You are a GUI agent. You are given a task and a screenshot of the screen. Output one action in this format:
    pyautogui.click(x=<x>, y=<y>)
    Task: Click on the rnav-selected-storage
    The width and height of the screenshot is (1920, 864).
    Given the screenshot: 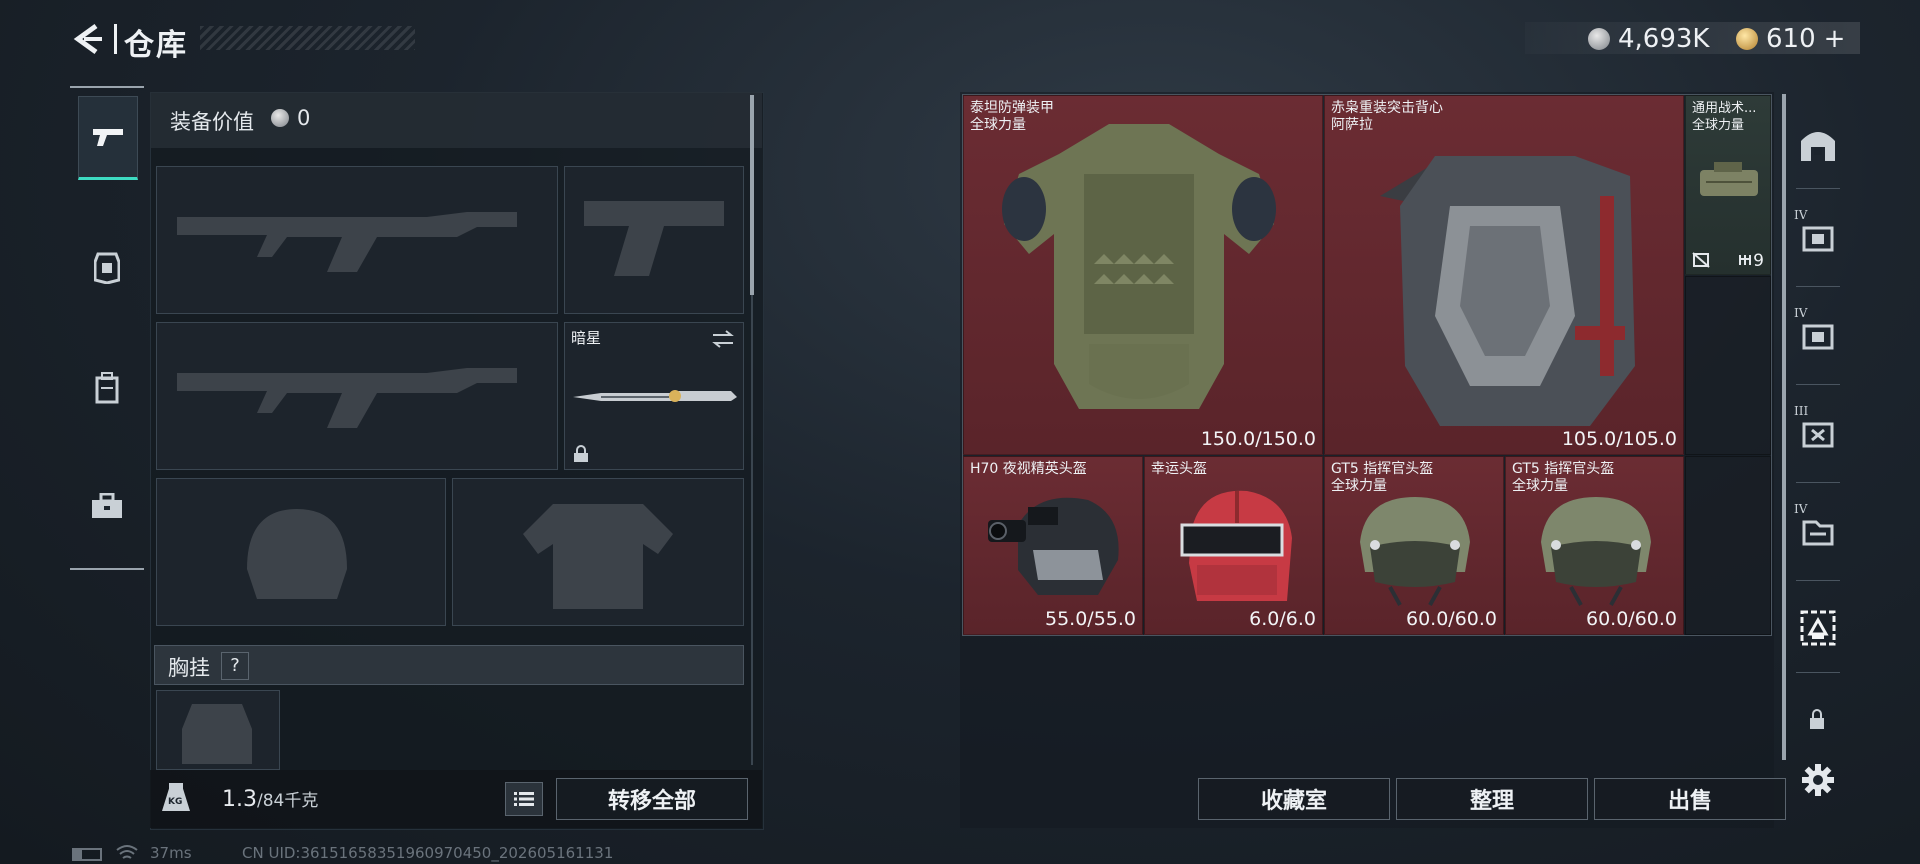 What is the action you would take?
    pyautogui.click(x=1818, y=628)
    